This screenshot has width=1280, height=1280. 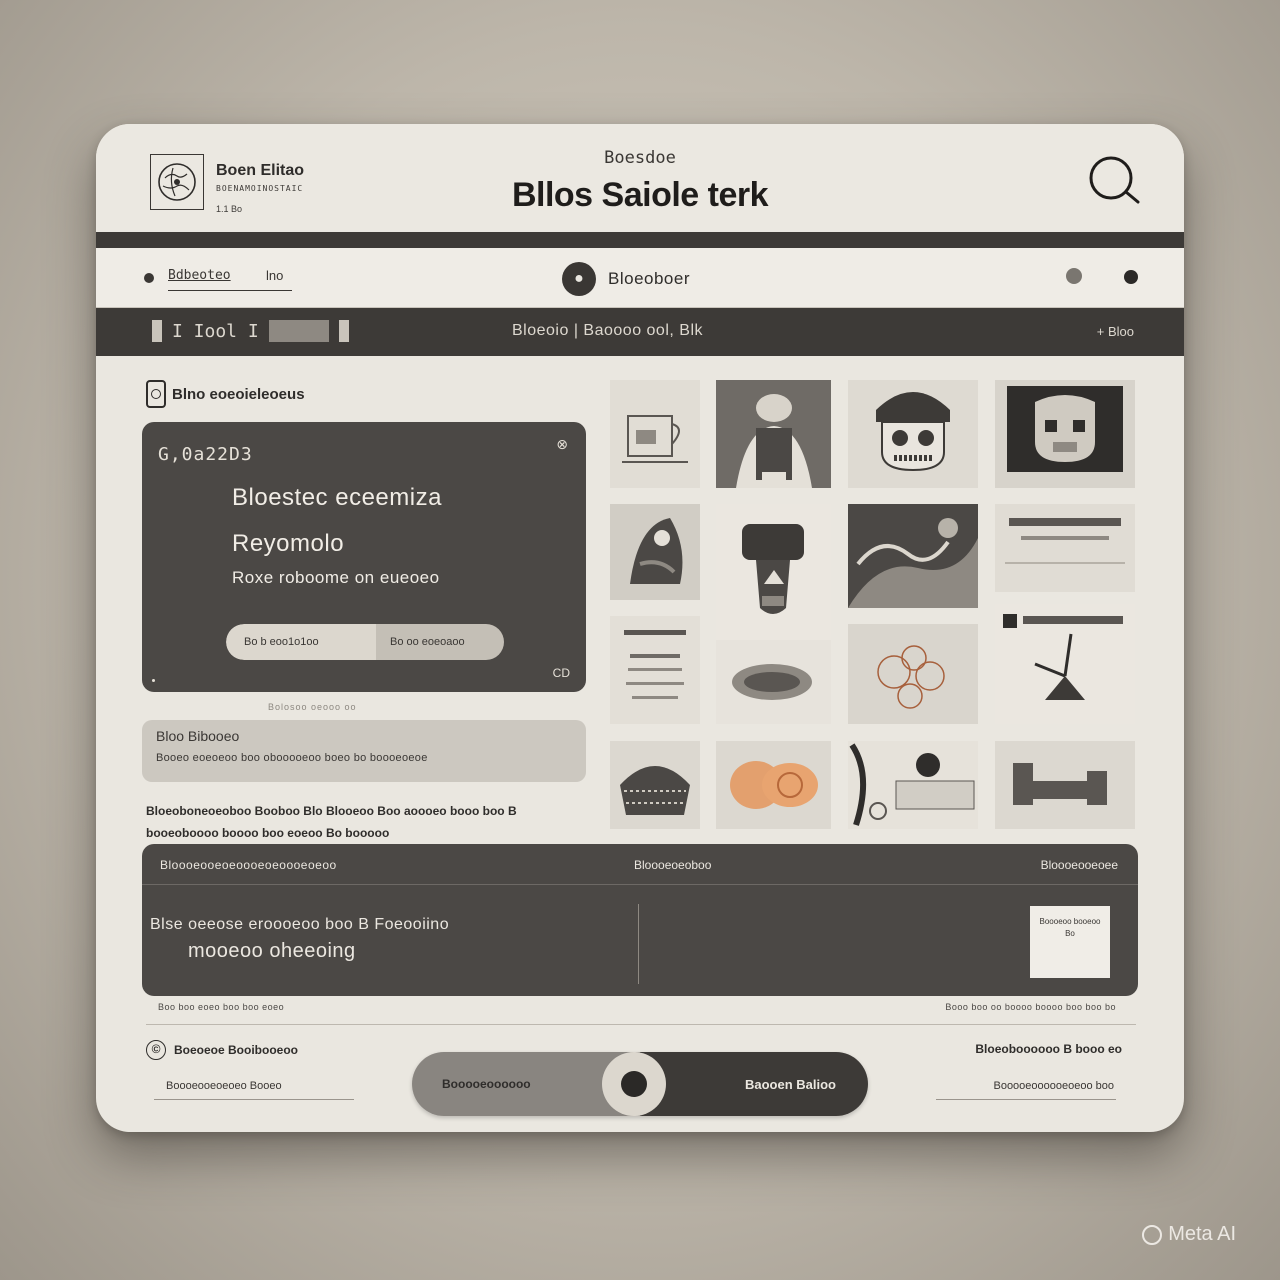 What do you see at coordinates (301, 642) in the screenshot?
I see `card-option-left: Bo b eoo1o1oo` at bounding box center [301, 642].